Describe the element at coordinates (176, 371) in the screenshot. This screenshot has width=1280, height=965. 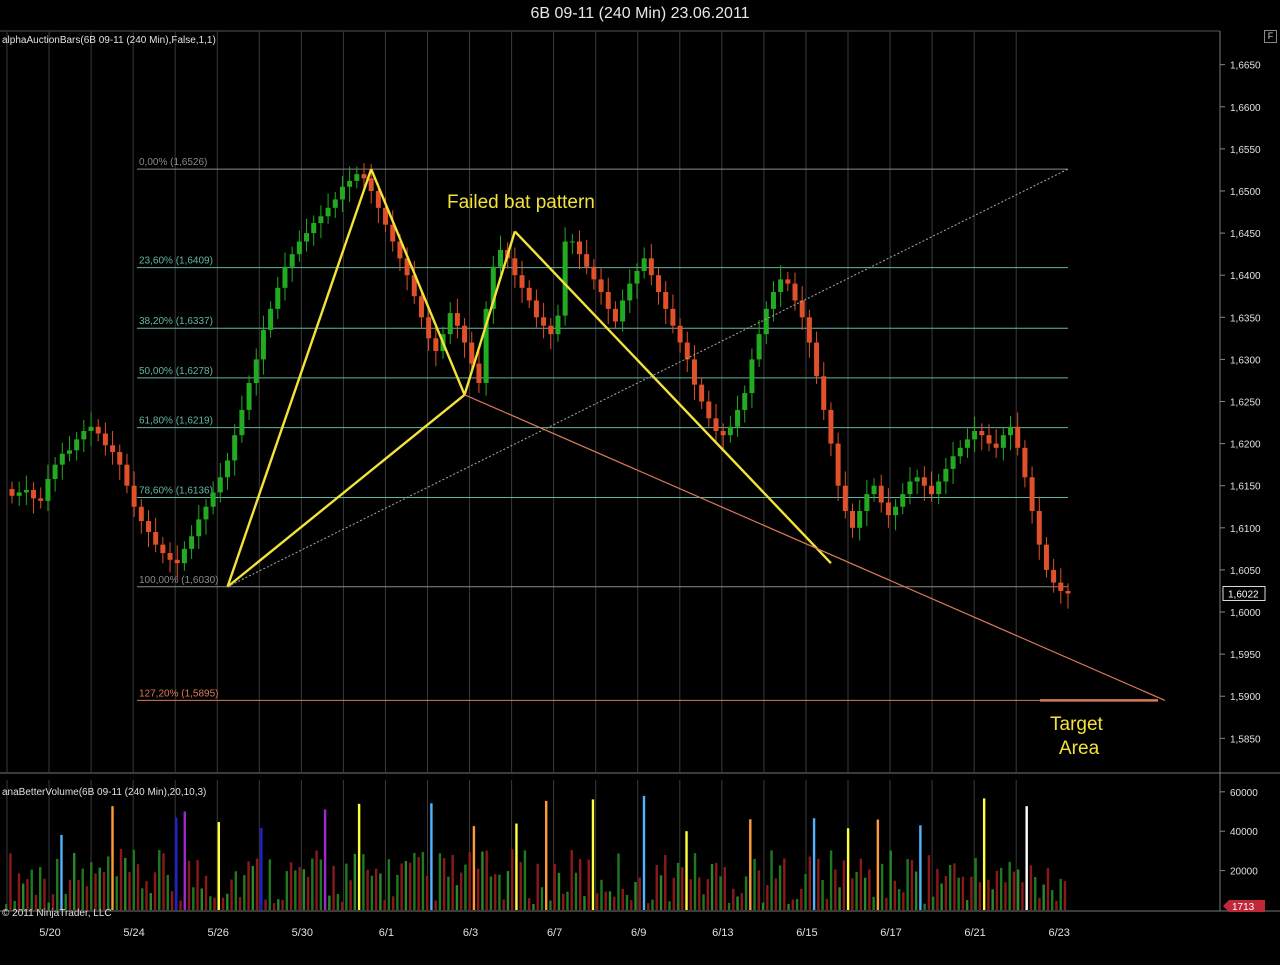
I see `fib-label: 50,00% (1,6278)` at that location.